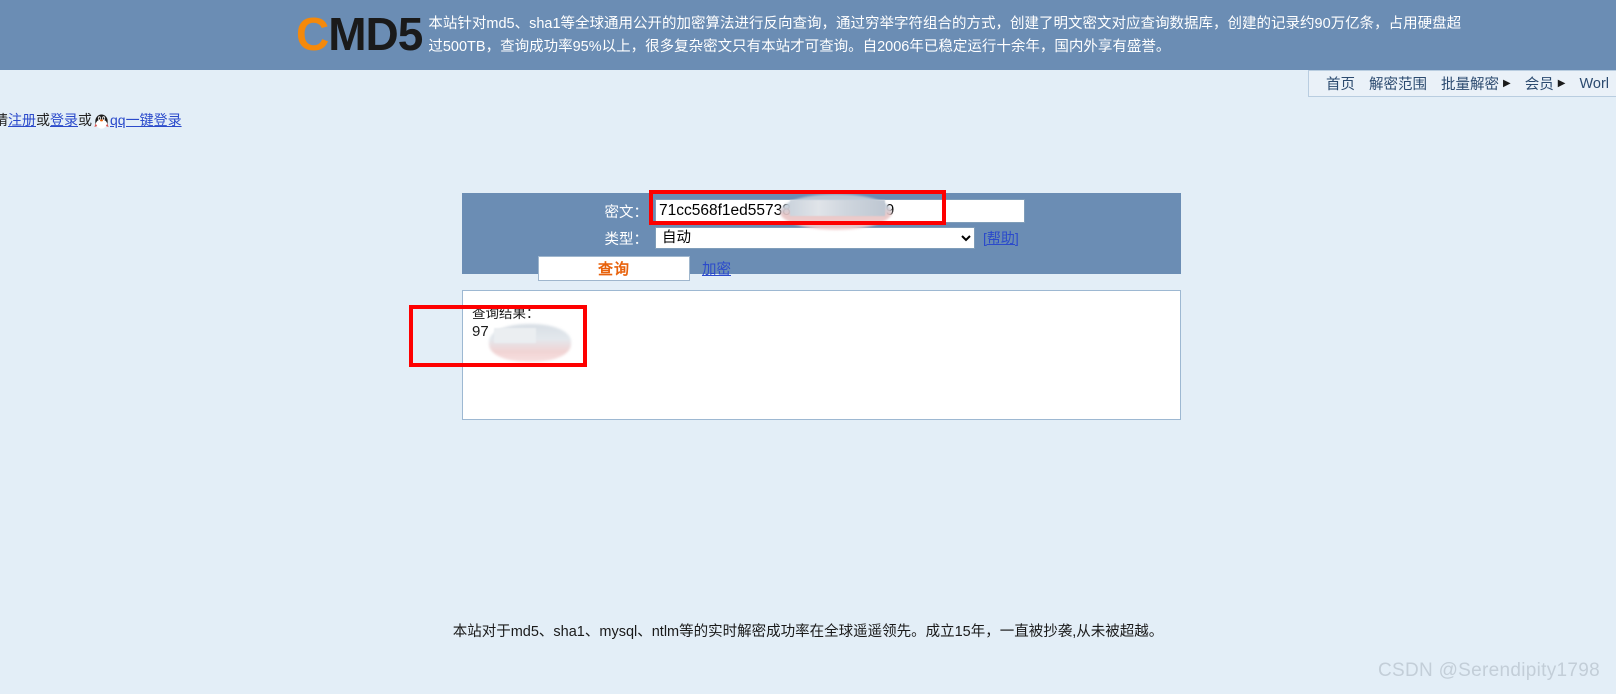 The image size is (1616, 694). What do you see at coordinates (821, 355) in the screenshot?
I see `query-result-box: 查询结果： 97` at bounding box center [821, 355].